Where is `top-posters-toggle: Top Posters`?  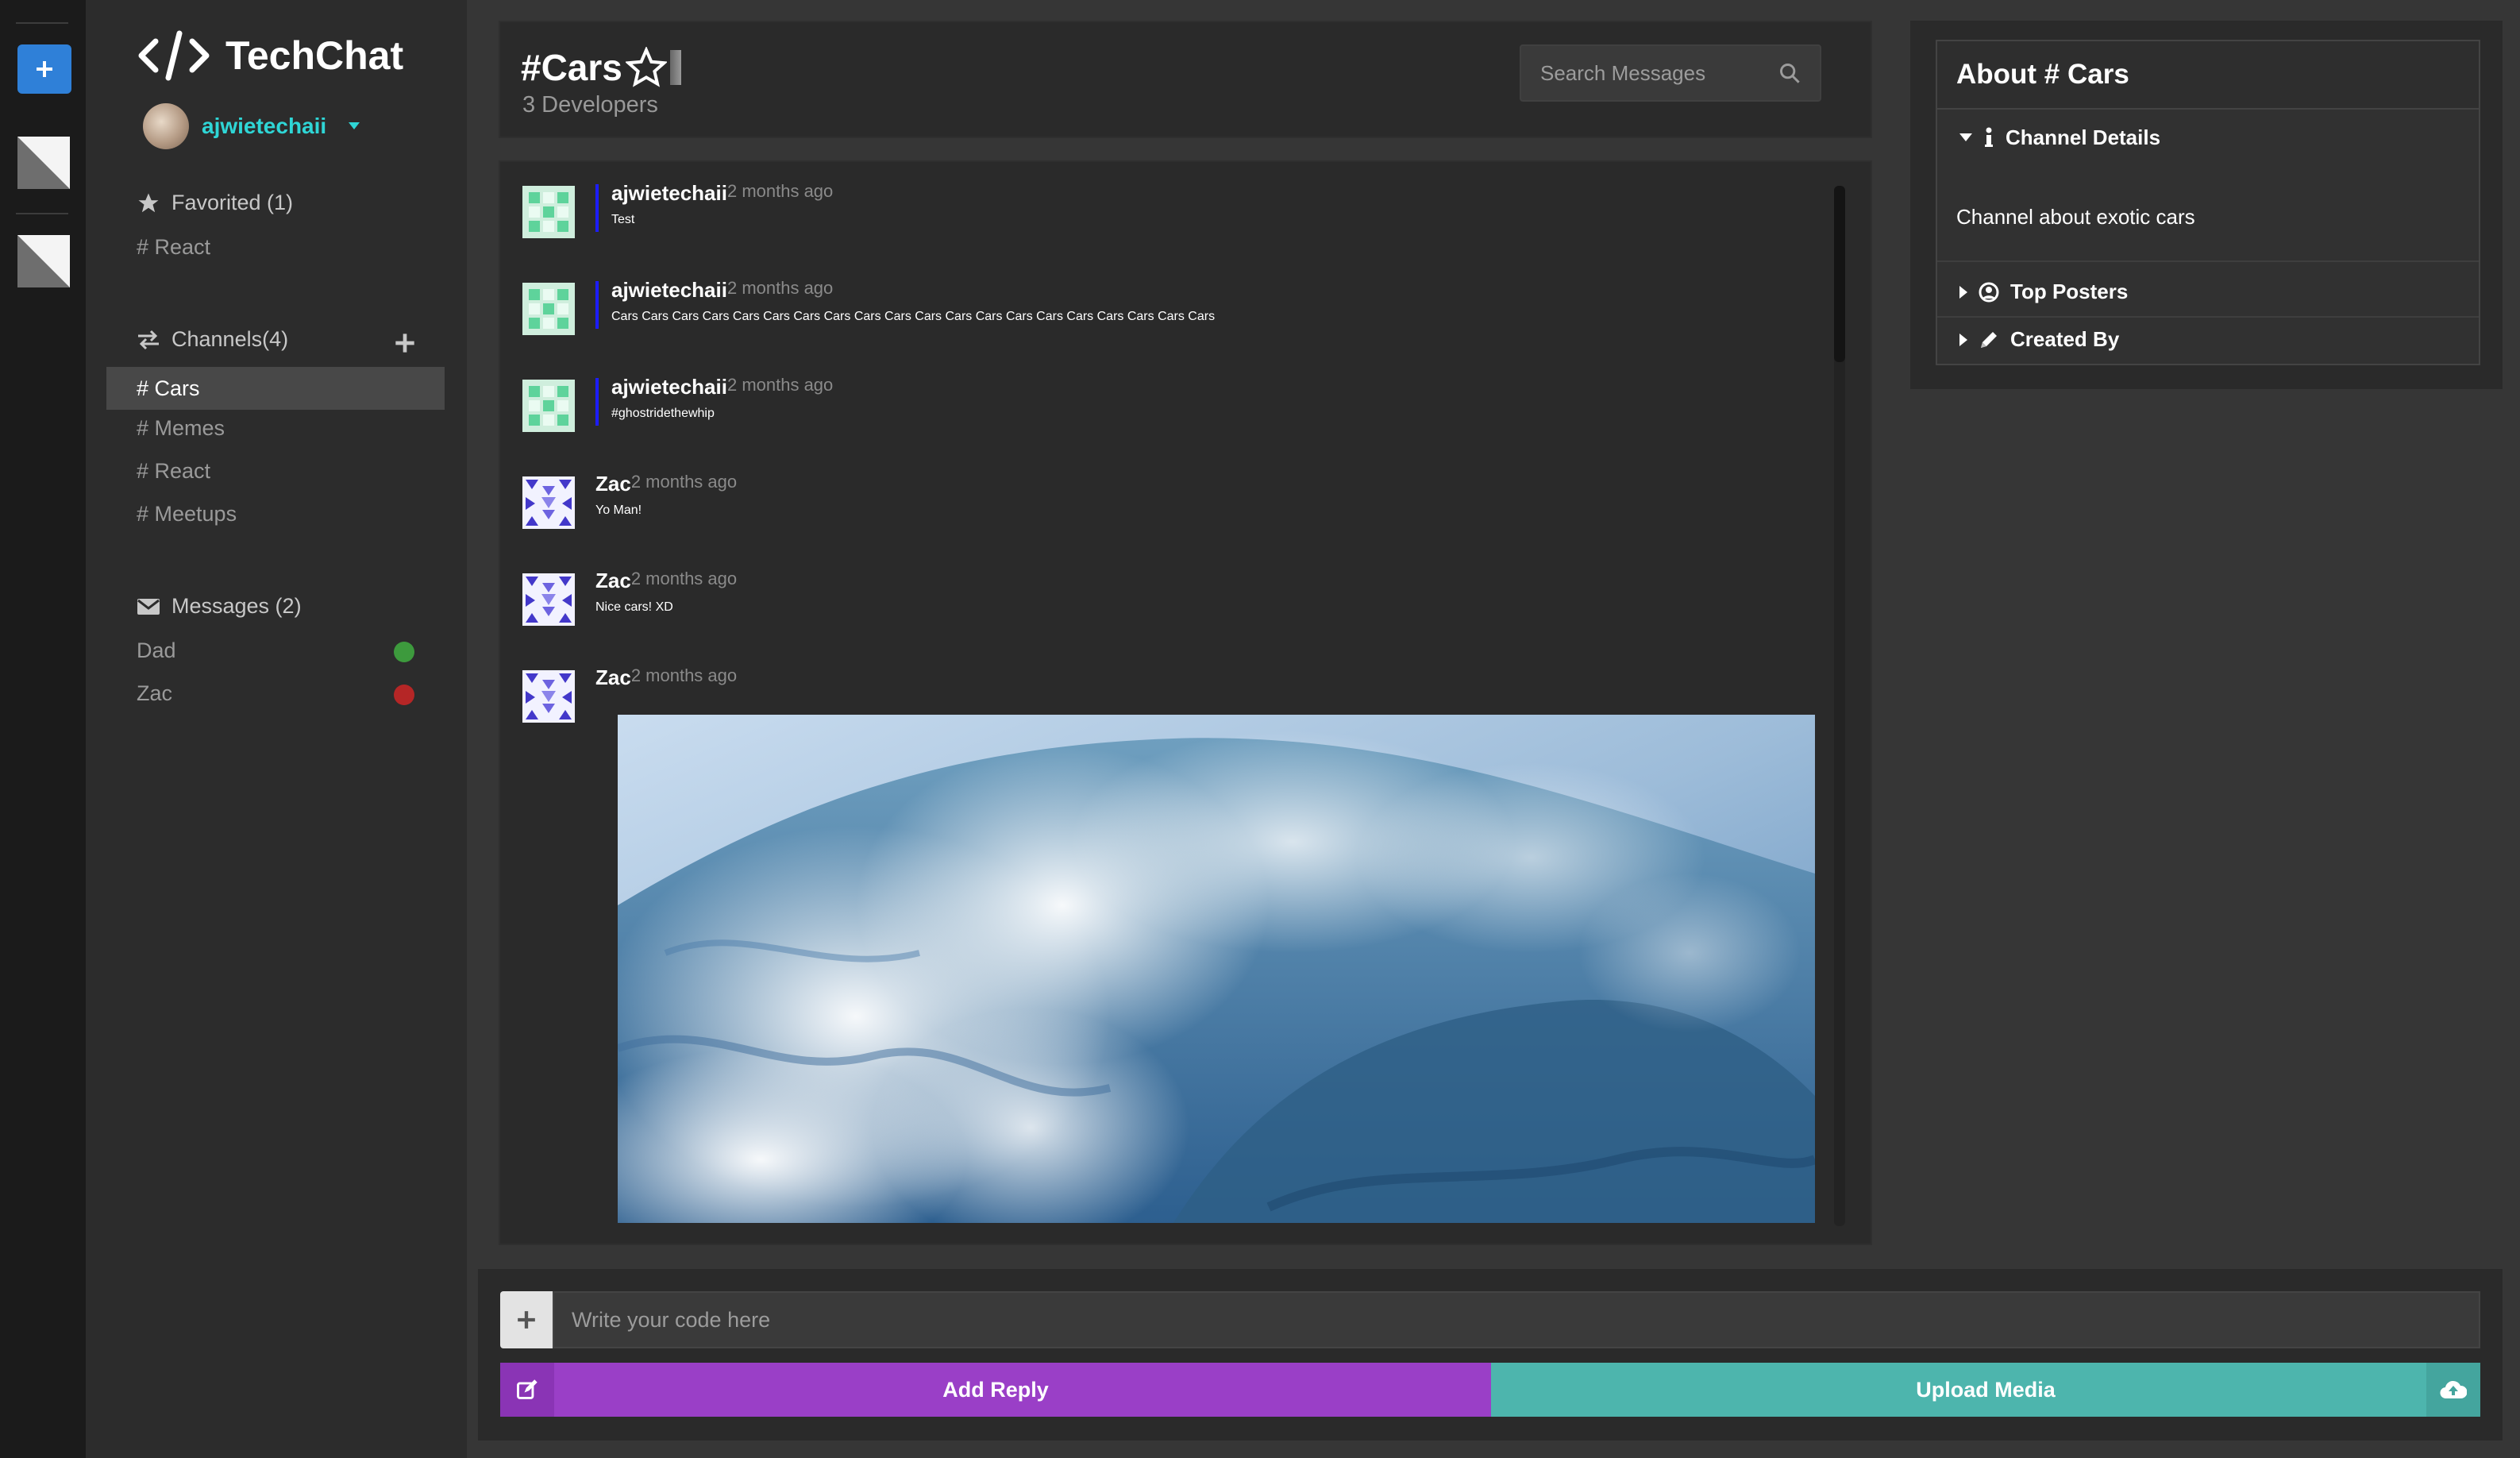
top-posters-toggle: Top Posters is located at coordinates (2044, 292).